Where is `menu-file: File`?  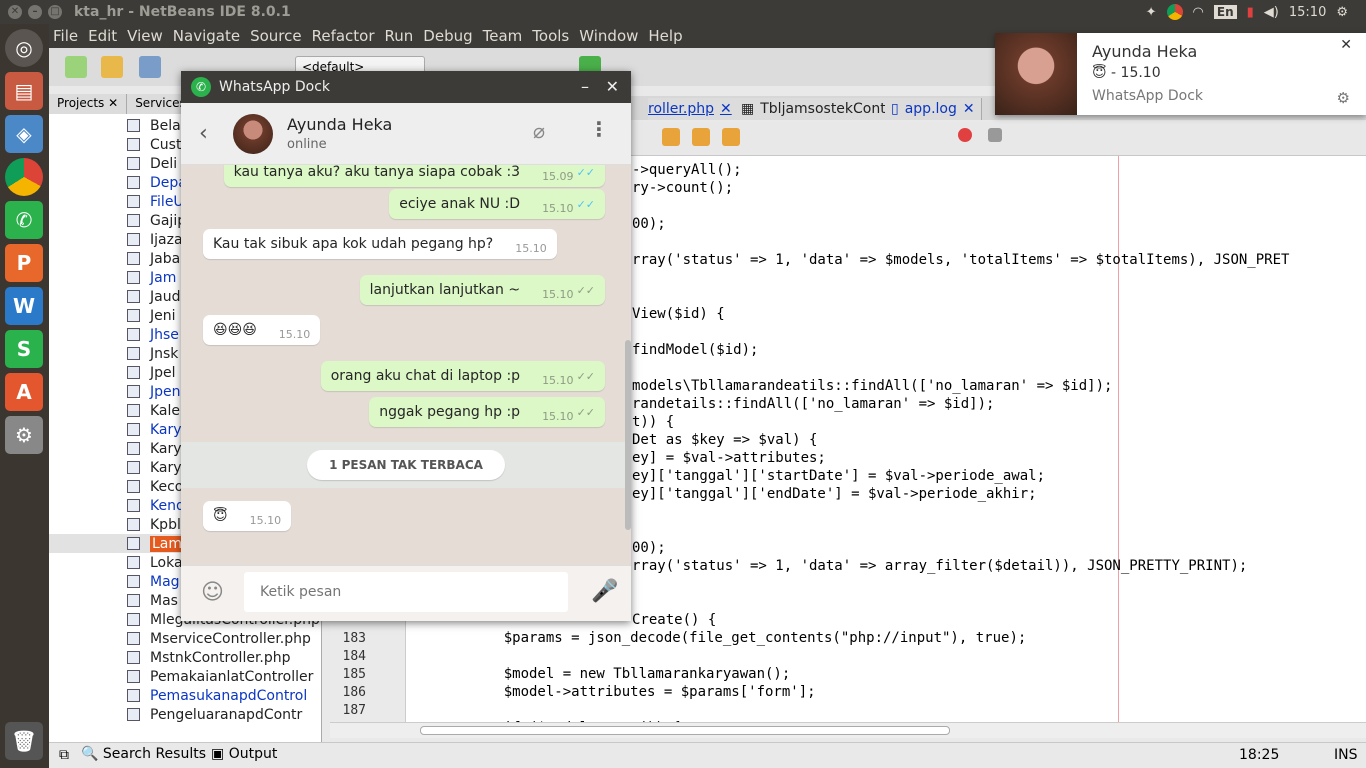 menu-file: File is located at coordinates (65, 36).